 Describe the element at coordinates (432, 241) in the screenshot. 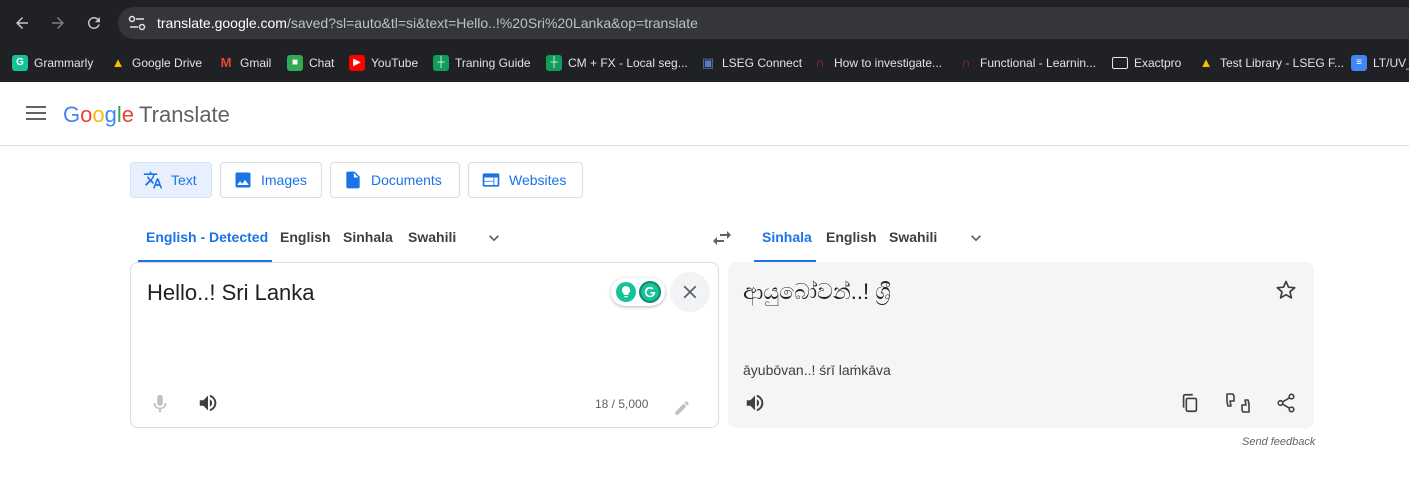

I see `tab-source-swahili: Swahili` at that location.